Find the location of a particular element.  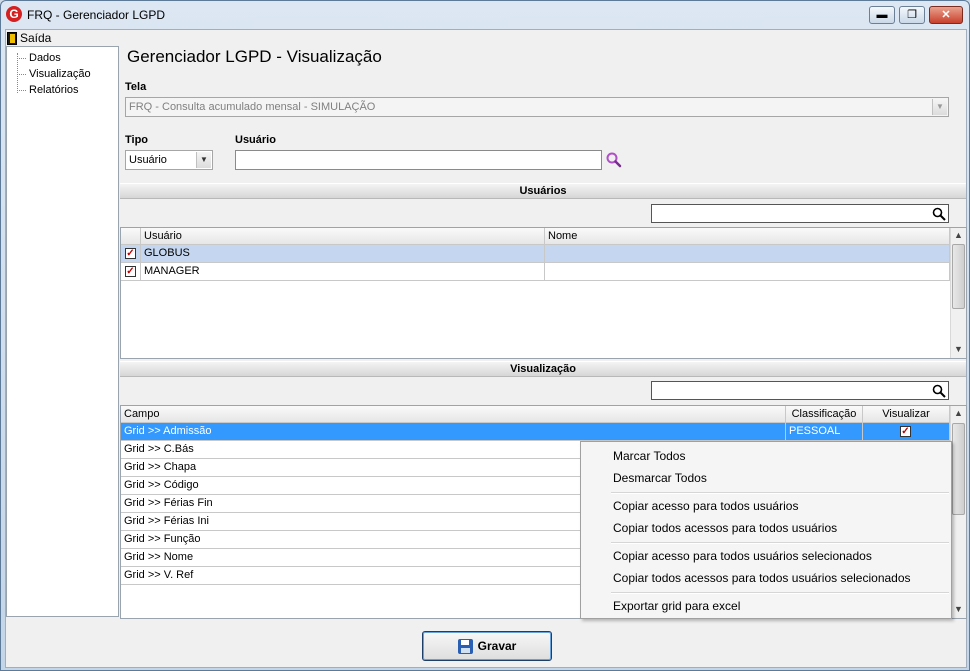

usuario-cell: GLOBUS is located at coordinates (343, 254).